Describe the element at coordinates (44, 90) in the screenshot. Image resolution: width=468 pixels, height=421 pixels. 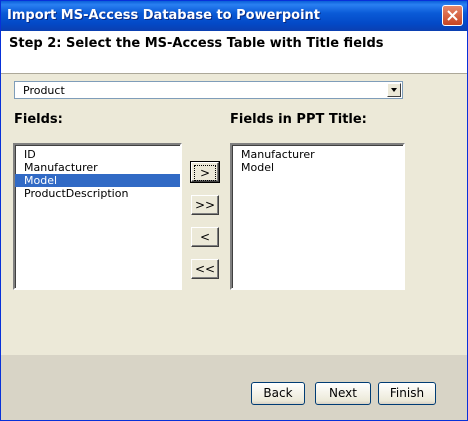
I see `table-select-value: Product` at that location.